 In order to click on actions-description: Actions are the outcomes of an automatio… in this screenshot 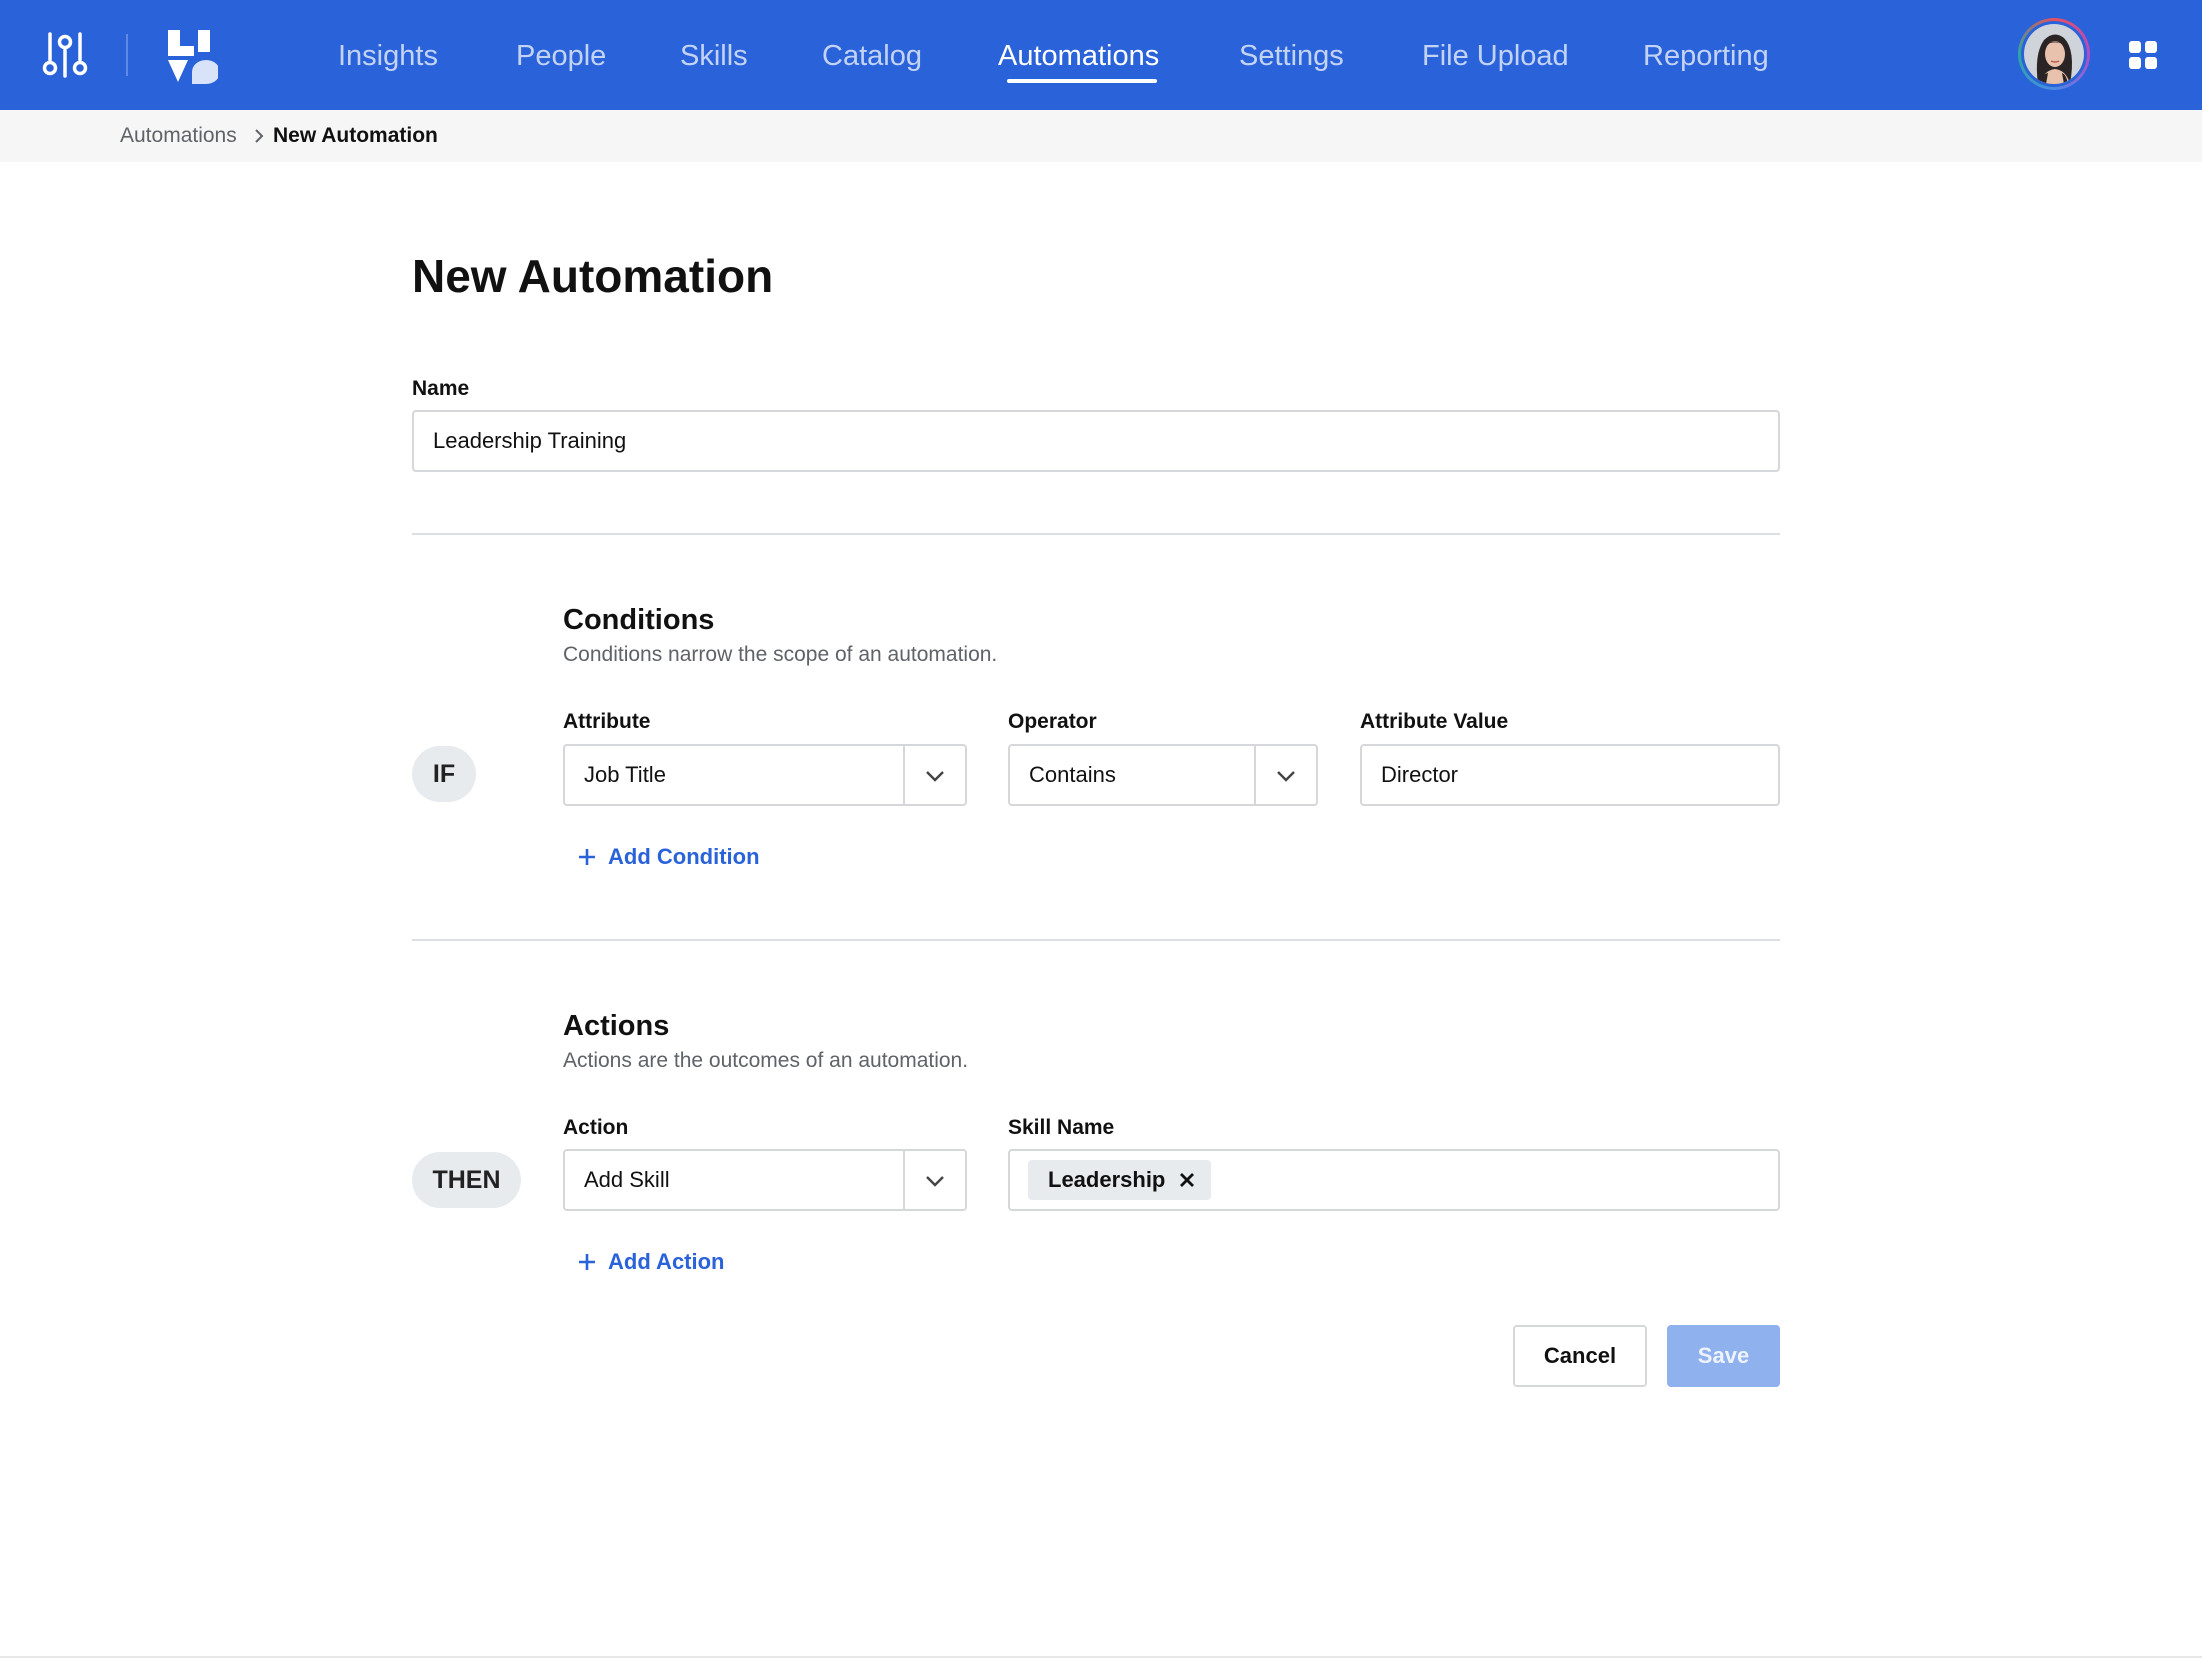, I will do `click(766, 1060)`.